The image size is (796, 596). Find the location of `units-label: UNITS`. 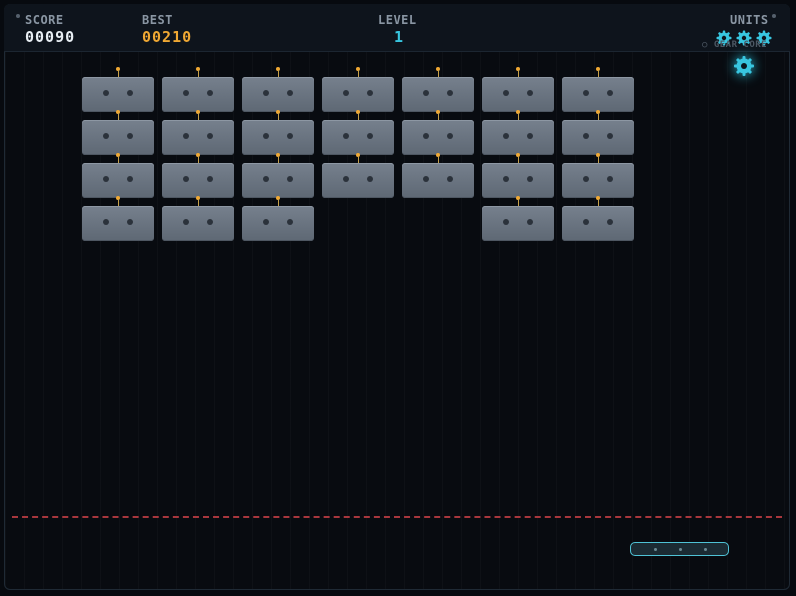

units-label: UNITS is located at coordinates (749, 20).